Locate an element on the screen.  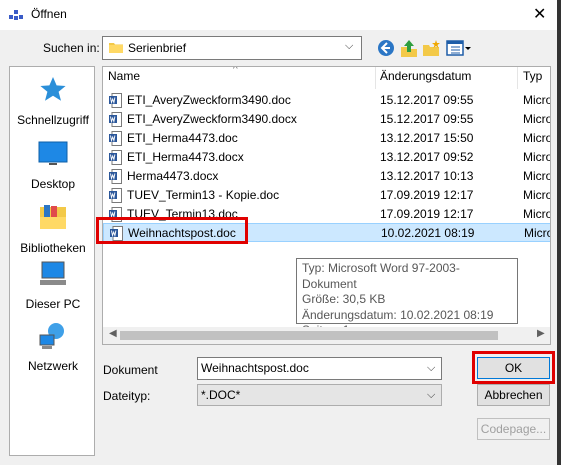
cancel-button: Abbrechen is located at coordinates (513, 395).